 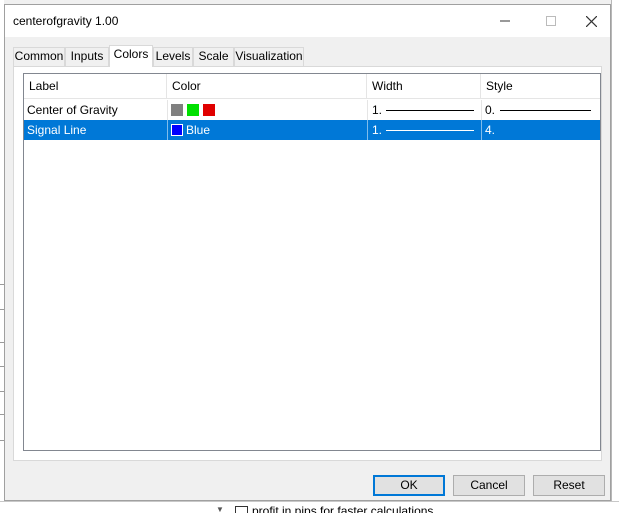 What do you see at coordinates (569, 485) in the screenshot?
I see `reset-button: Reset` at bounding box center [569, 485].